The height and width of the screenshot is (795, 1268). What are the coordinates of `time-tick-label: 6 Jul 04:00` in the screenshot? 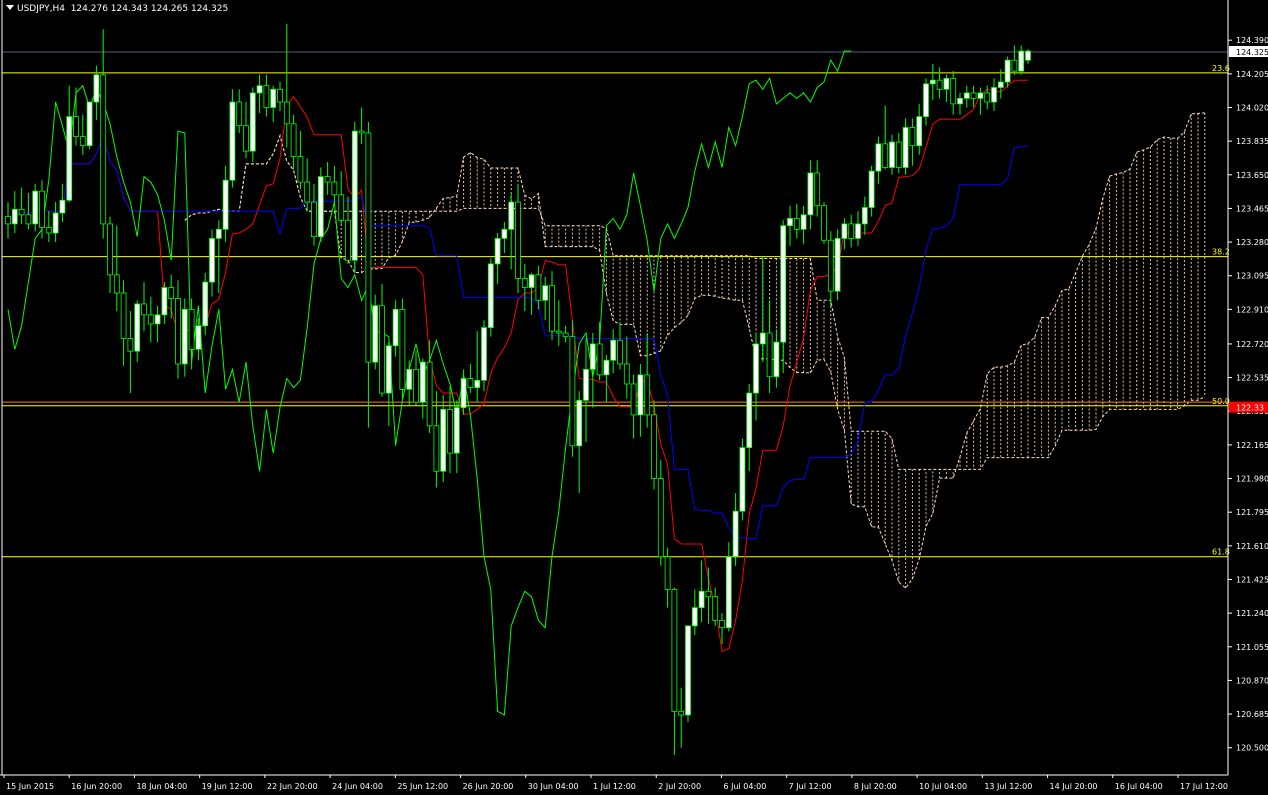 It's located at (744, 786).